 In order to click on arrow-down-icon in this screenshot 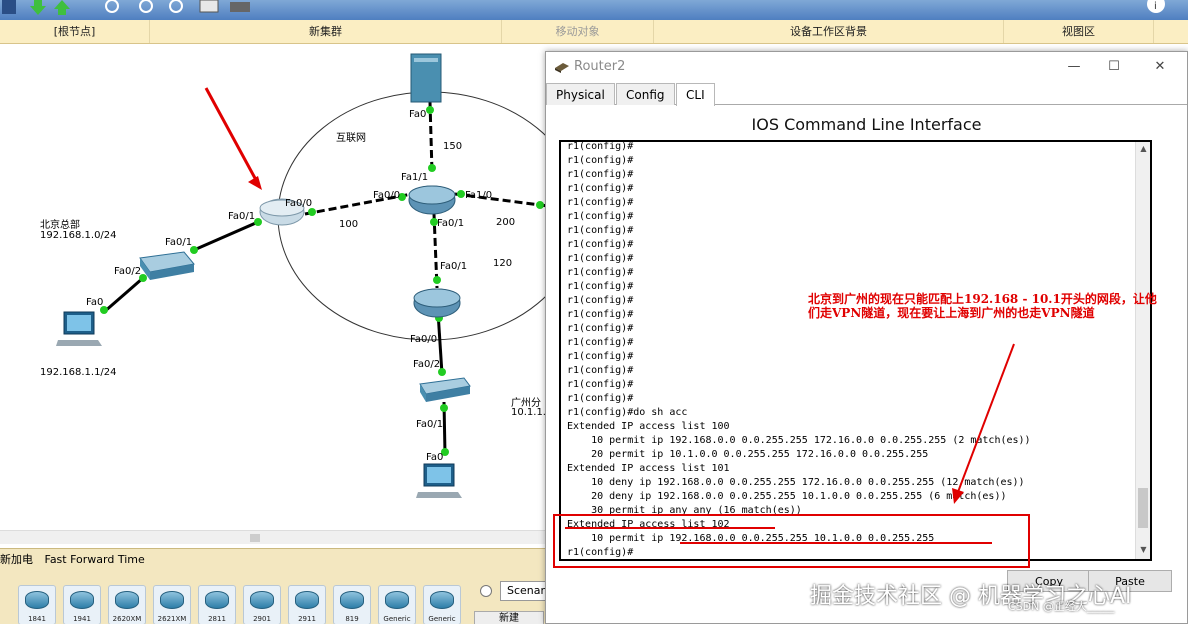, I will do `click(38, 7)`.